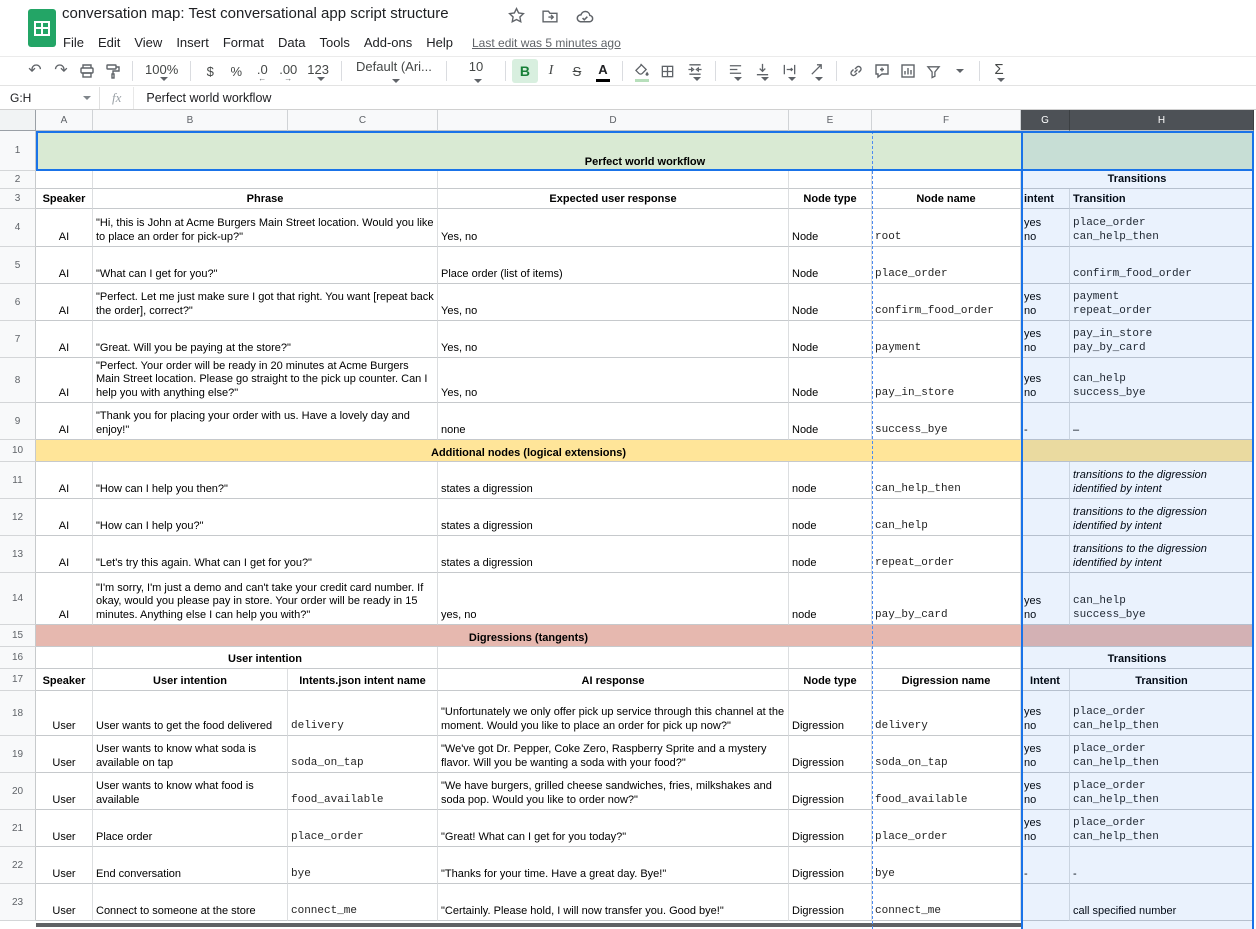 This screenshot has height=929, width=1256. What do you see at coordinates (190, 865) in the screenshot?
I see `cell-B22: End conversation` at bounding box center [190, 865].